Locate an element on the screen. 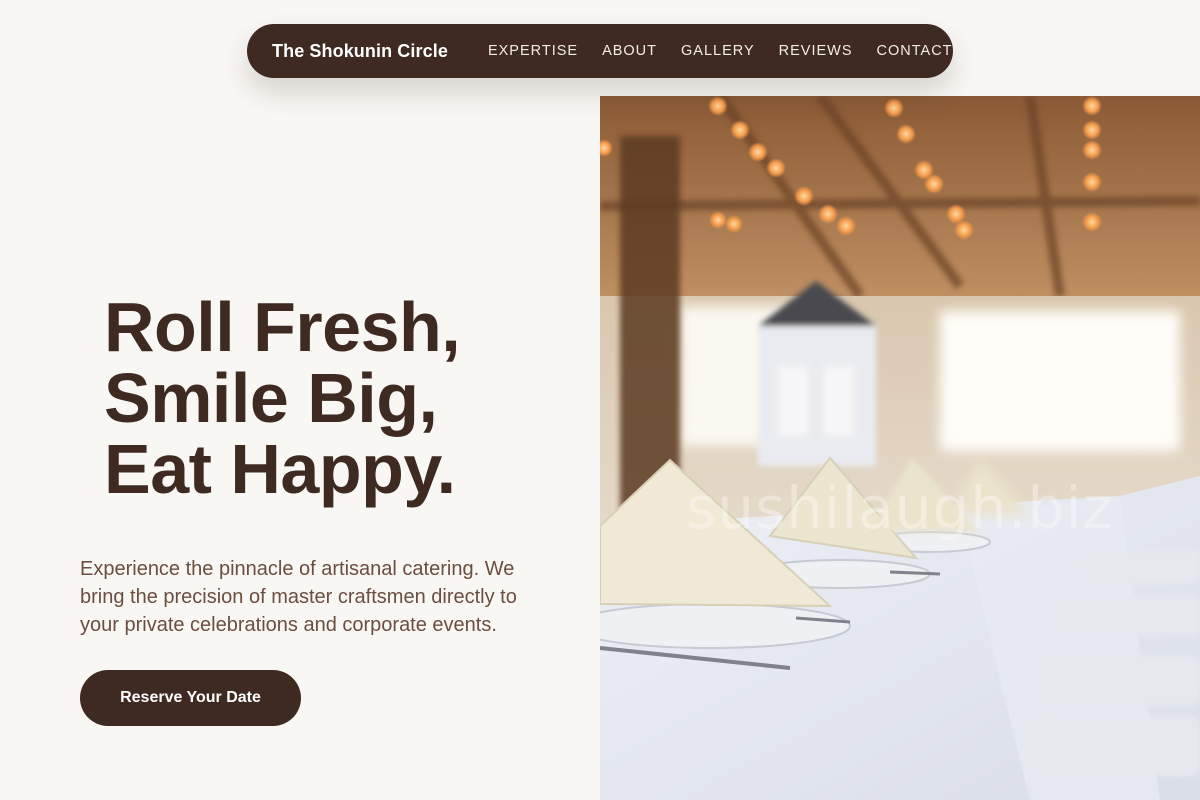  nav-link-contact: CONTACT is located at coordinates (915, 51).